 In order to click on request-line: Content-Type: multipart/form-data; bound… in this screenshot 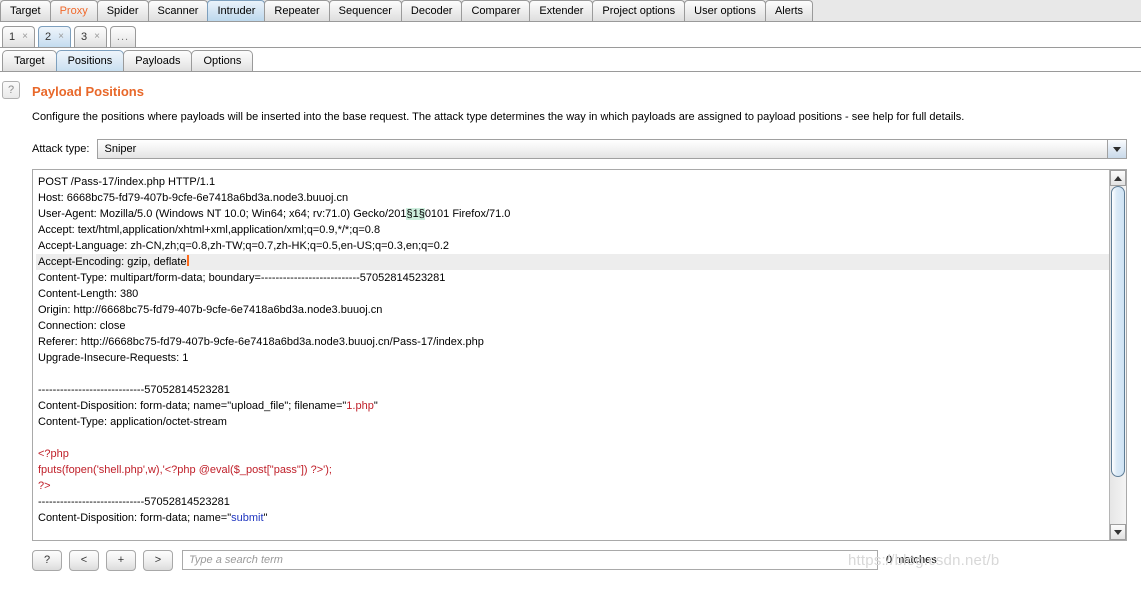, I will do `click(242, 278)`.